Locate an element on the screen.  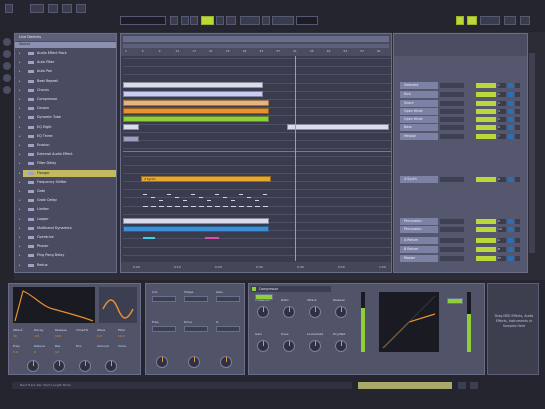
browser-item: ▸ EQ Three is located at coordinates (67, 136).